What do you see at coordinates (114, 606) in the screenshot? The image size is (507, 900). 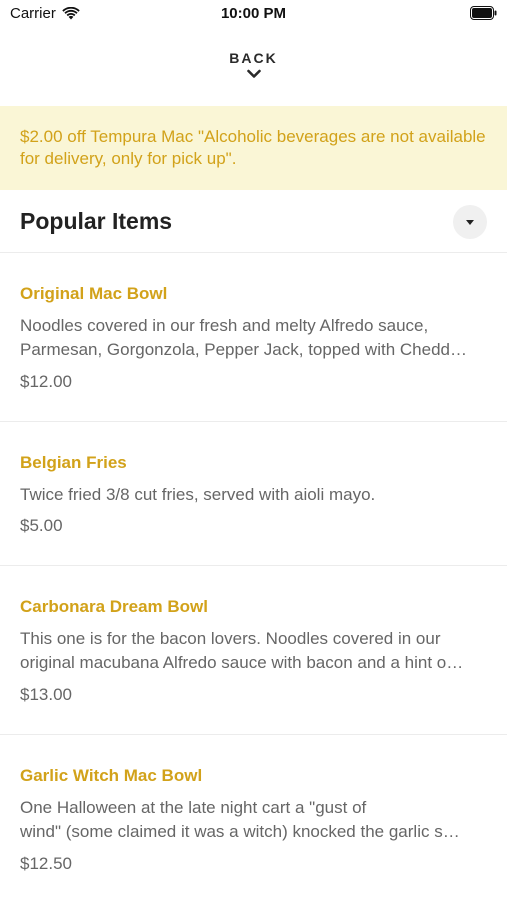 I see `item-name: Carbonara Dream Bowl` at bounding box center [114, 606].